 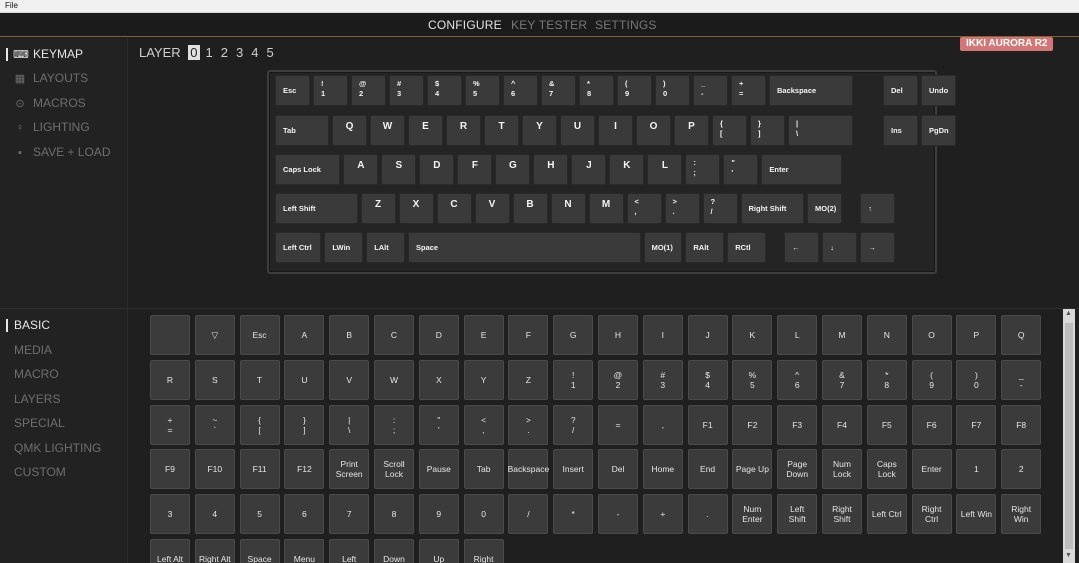 I want to click on keycode-button: B, so click(x=349, y=335).